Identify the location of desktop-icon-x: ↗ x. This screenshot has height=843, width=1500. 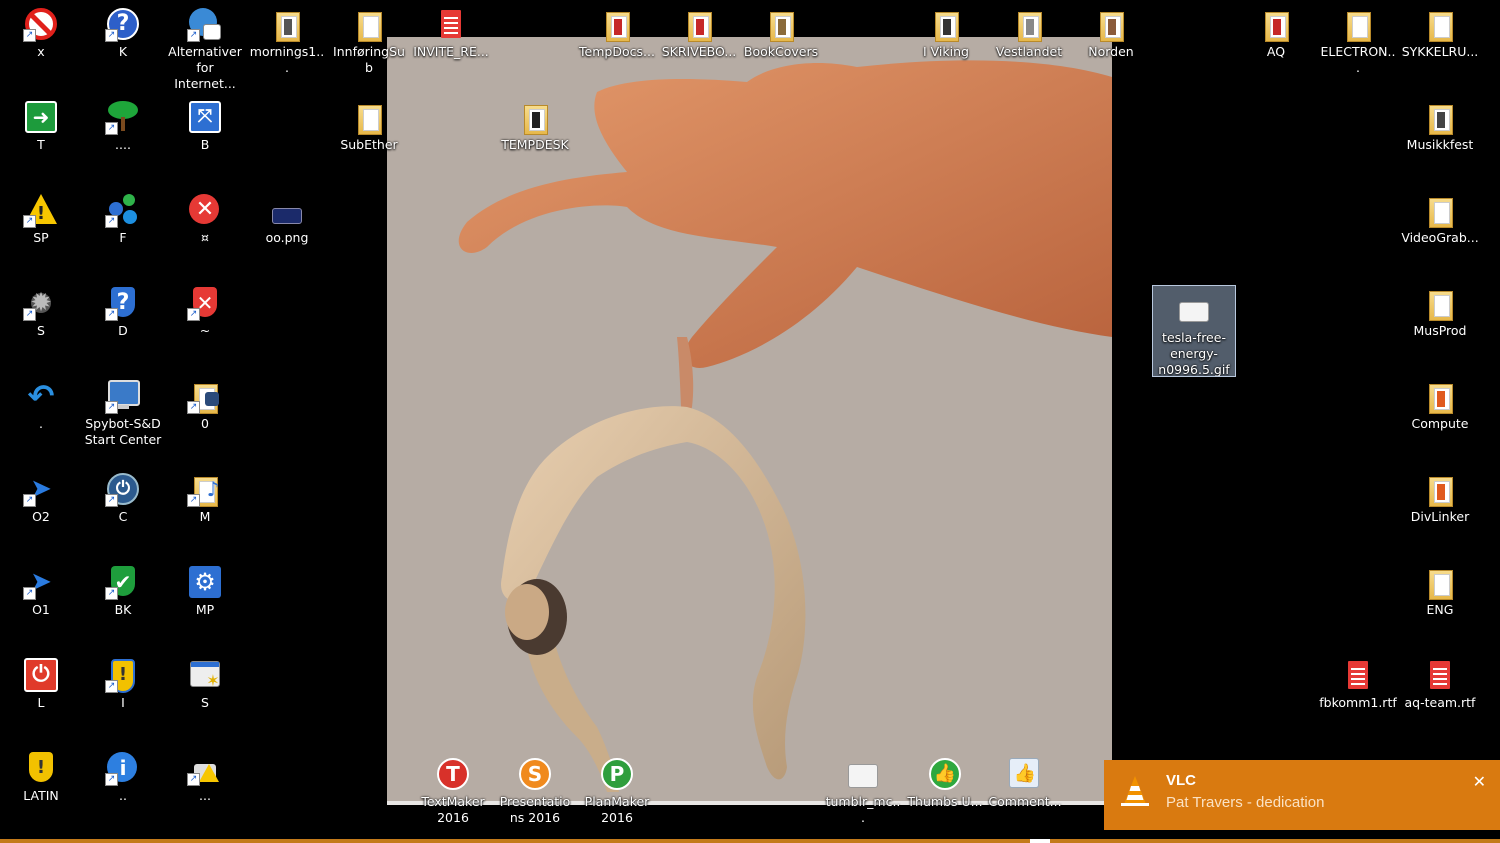
(41, 30).